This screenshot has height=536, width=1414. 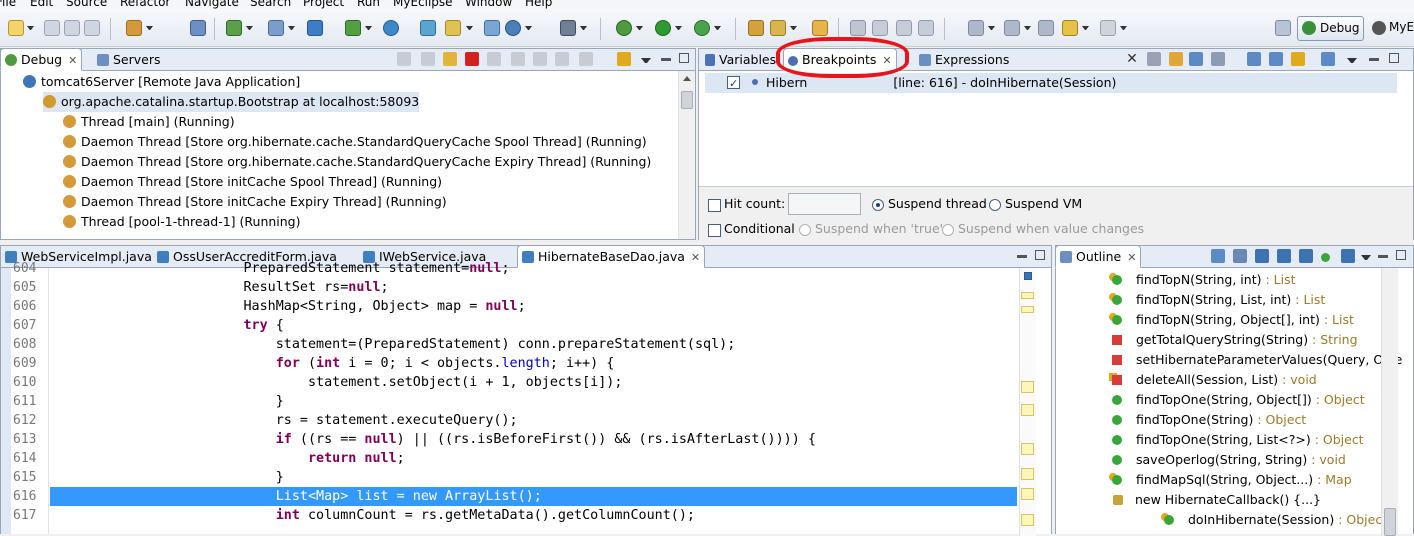 I want to click on outline-item: findTopOne(String, Object[]) : Object, so click(x=1238, y=400).